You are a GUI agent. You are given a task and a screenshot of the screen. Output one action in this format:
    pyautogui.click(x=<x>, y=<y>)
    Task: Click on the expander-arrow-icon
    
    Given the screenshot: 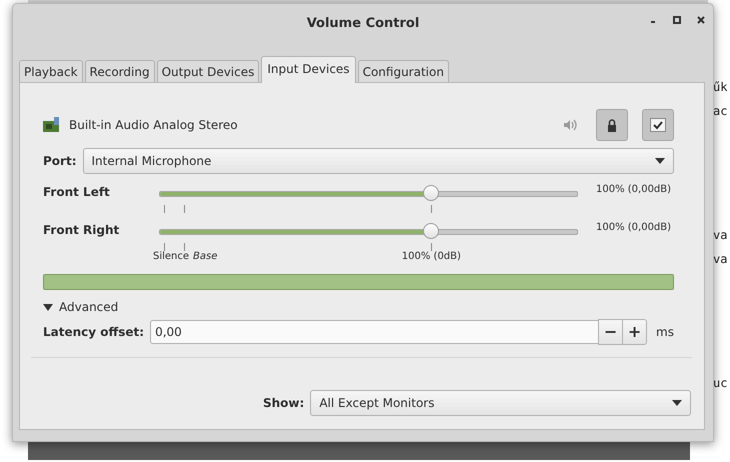 What is the action you would take?
    pyautogui.click(x=48, y=307)
    